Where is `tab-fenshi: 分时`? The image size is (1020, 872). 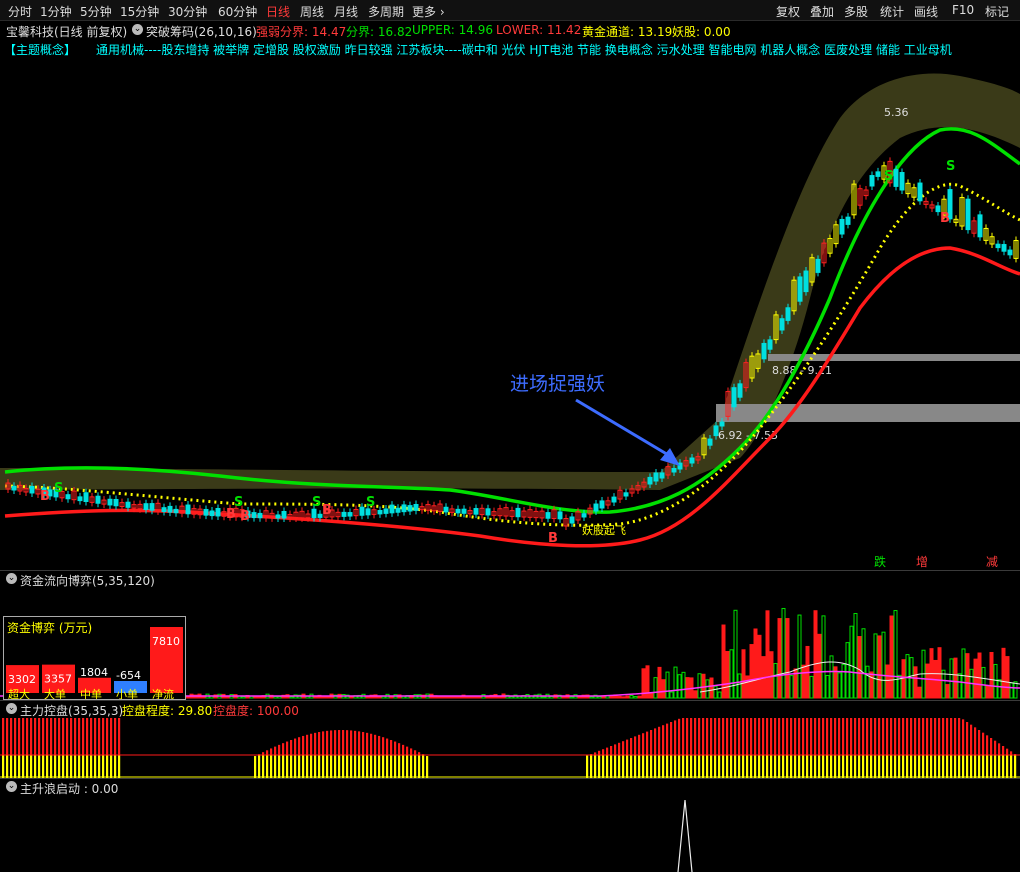
tab-fenshi: 分时 is located at coordinates (20, 11).